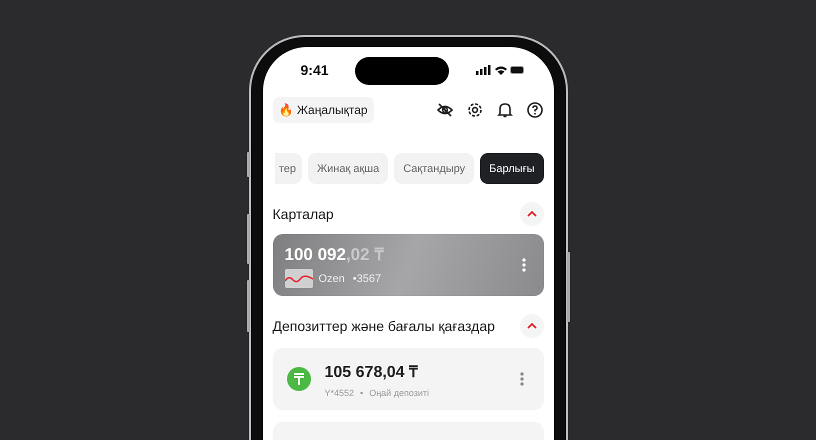  What do you see at coordinates (323, 110) in the screenshot?
I see `news-button: 🔥 Жаңалықтар` at bounding box center [323, 110].